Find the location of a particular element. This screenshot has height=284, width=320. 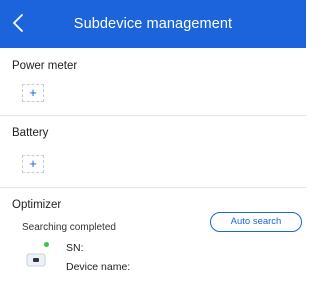

add-power-meter-button: + is located at coordinates (33, 93).